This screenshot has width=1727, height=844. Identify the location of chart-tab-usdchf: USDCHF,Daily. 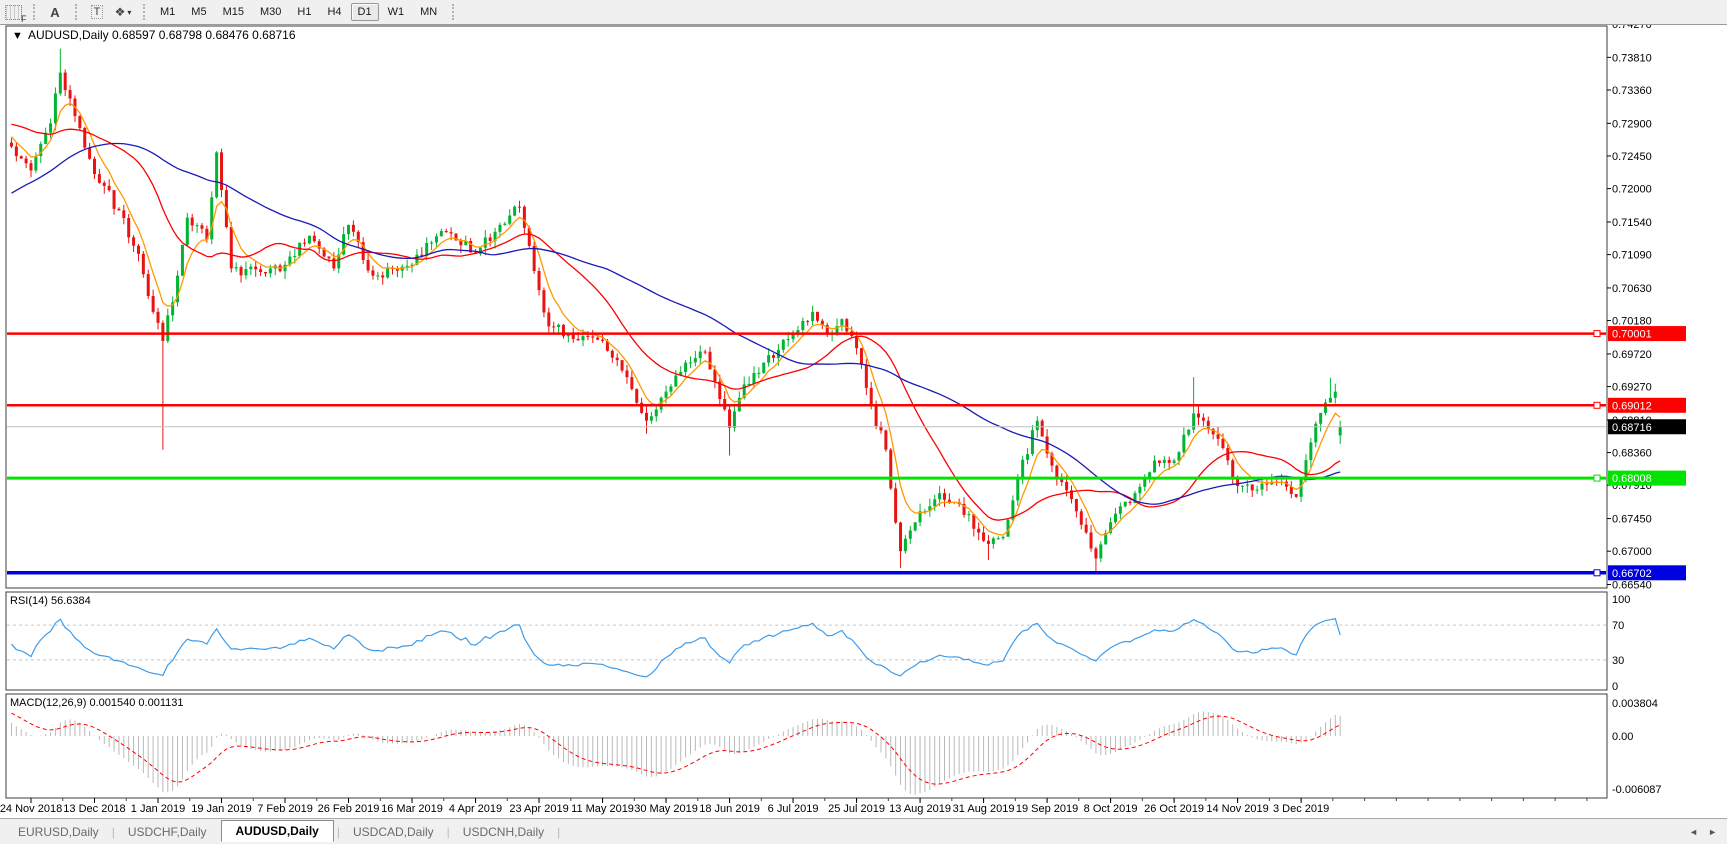
(167, 832).